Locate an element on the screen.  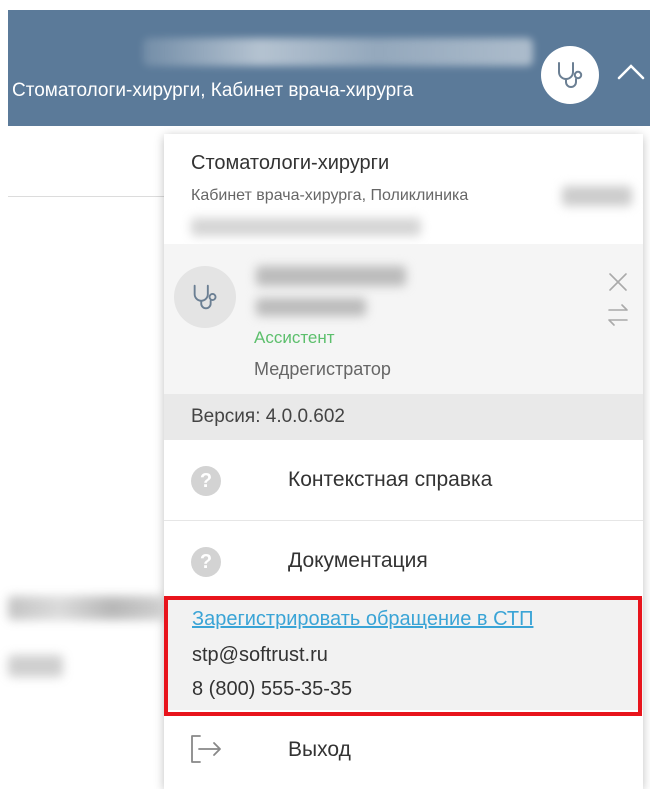
user-name-redacted is located at coordinates (338, 52).